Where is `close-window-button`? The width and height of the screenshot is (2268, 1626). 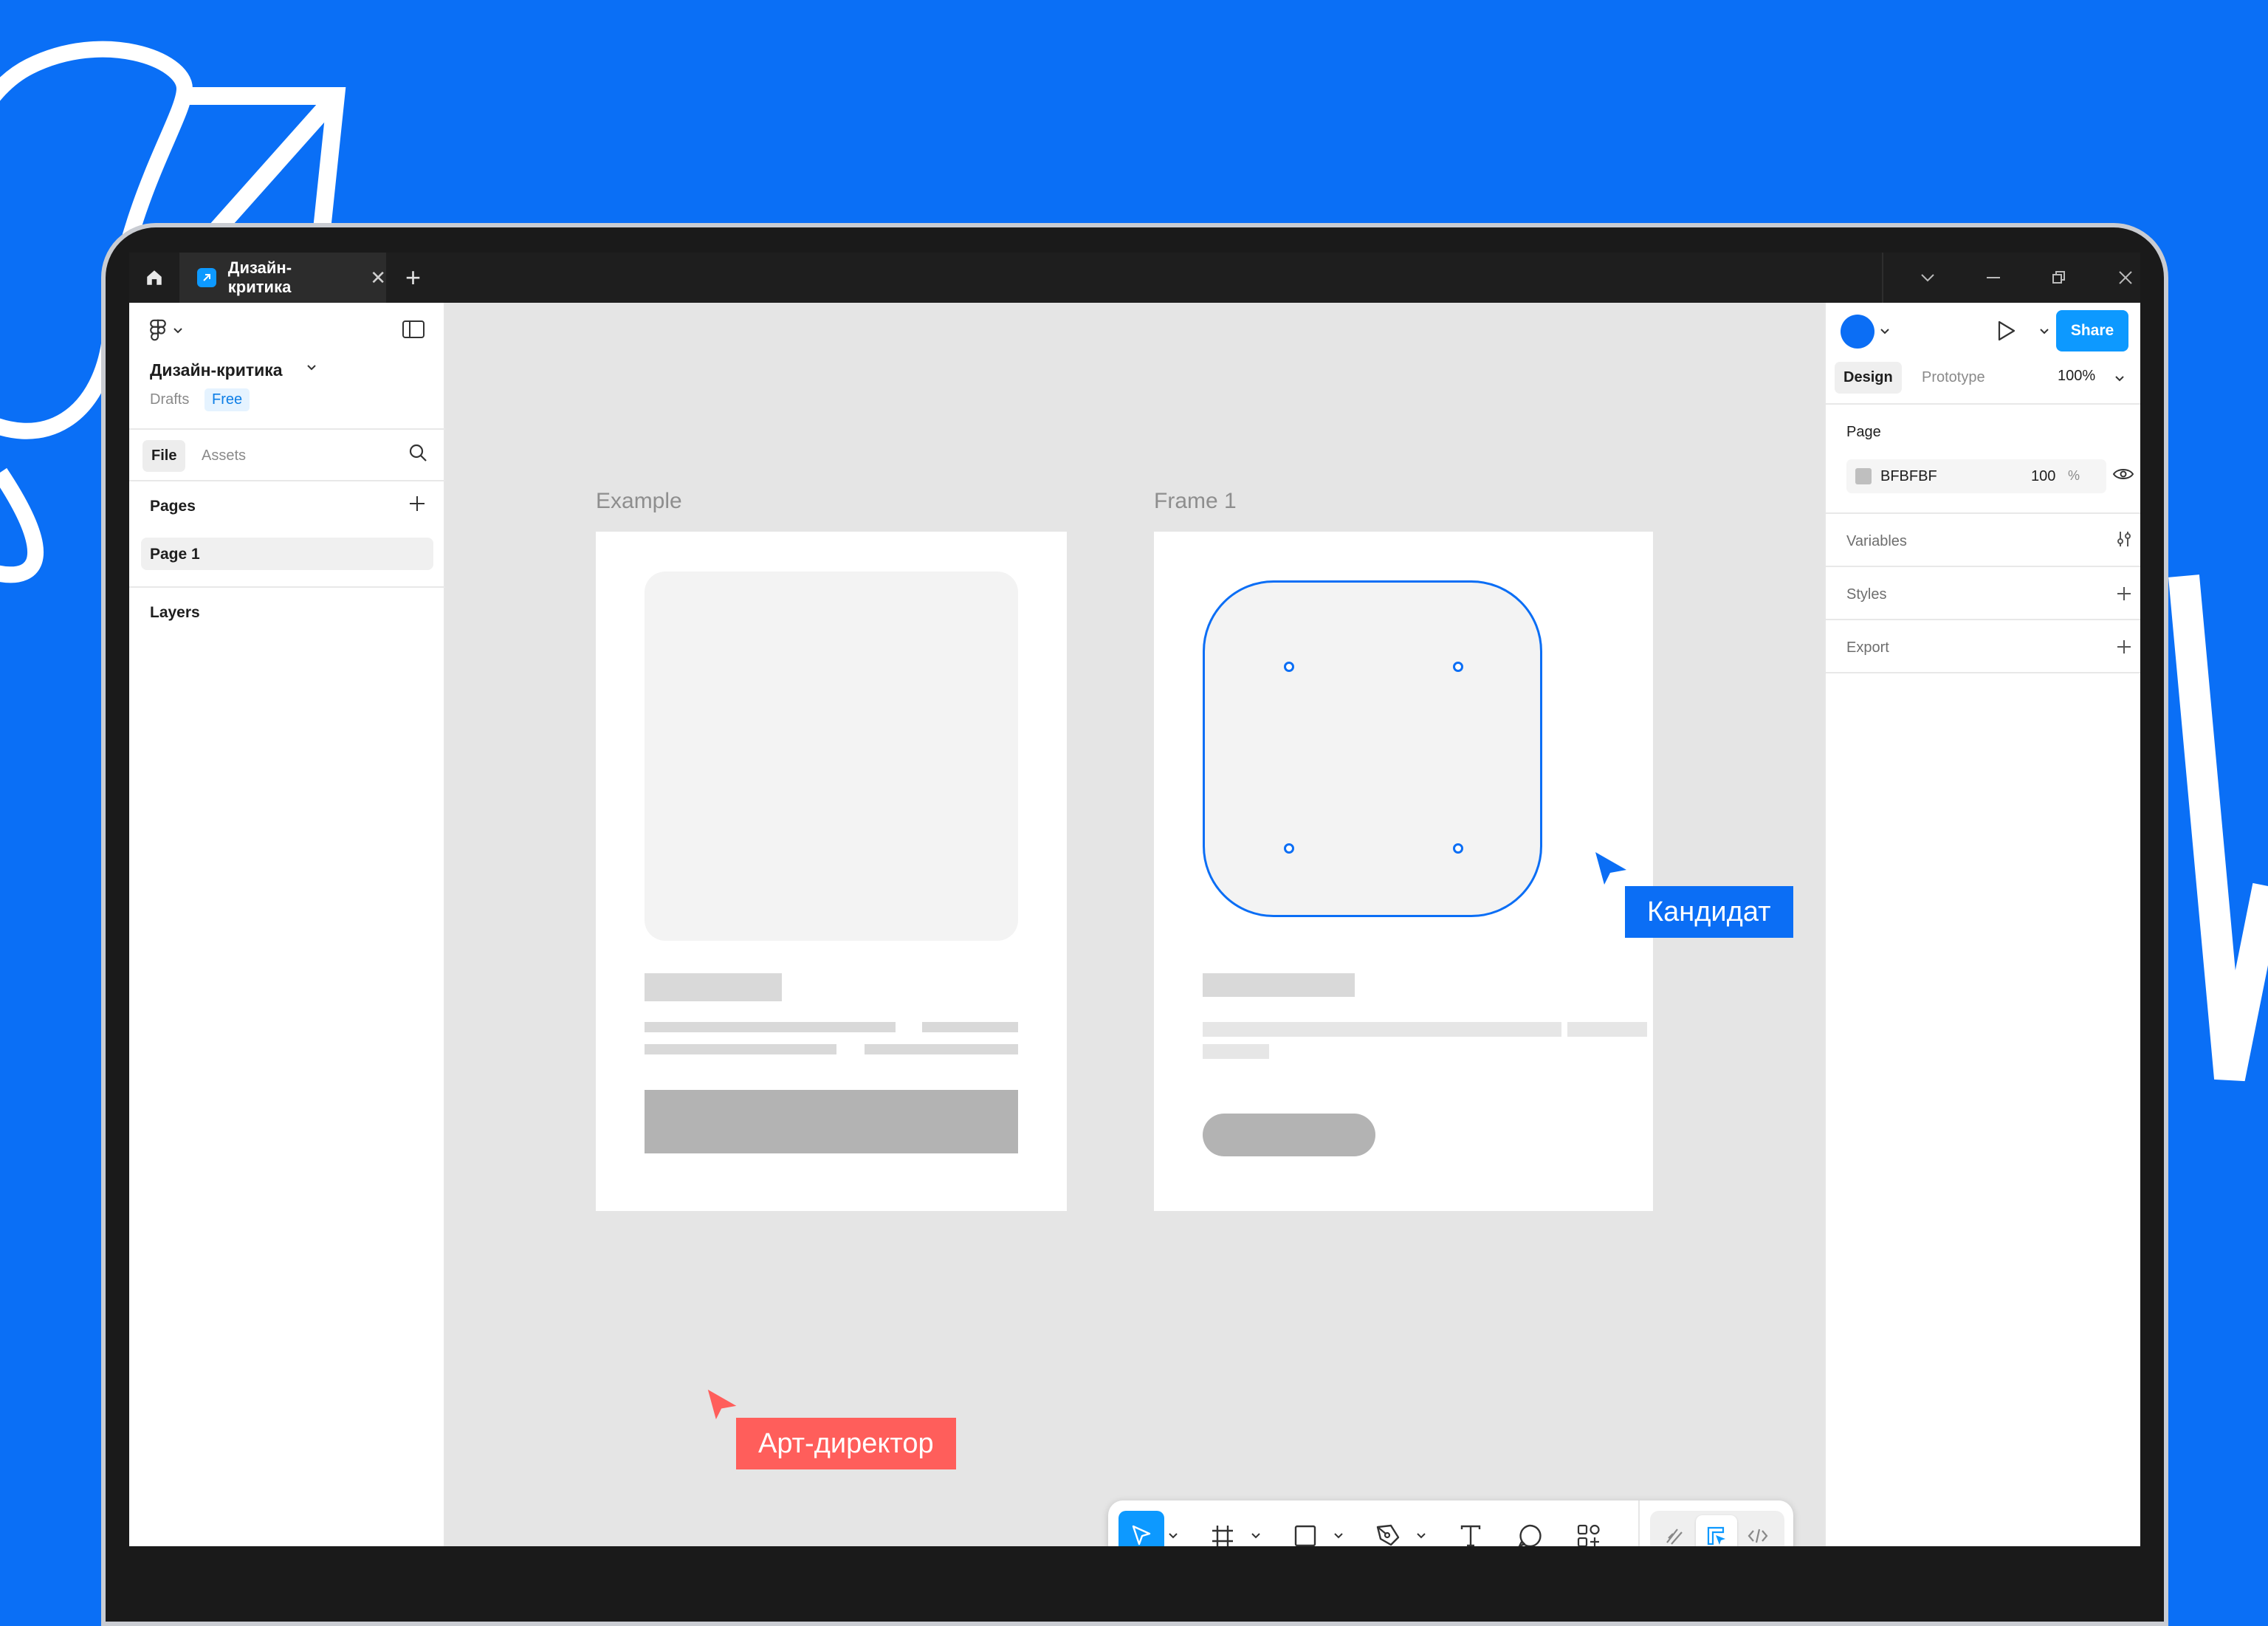
close-window-button is located at coordinates (2125, 278).